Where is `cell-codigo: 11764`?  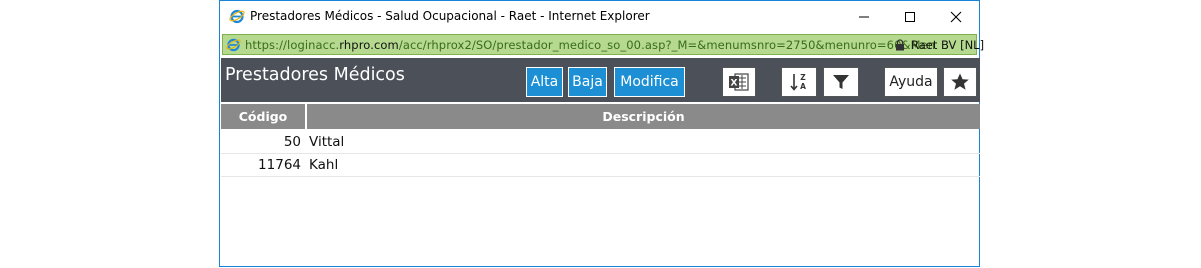
cell-codigo: 11764 is located at coordinates (279, 165).